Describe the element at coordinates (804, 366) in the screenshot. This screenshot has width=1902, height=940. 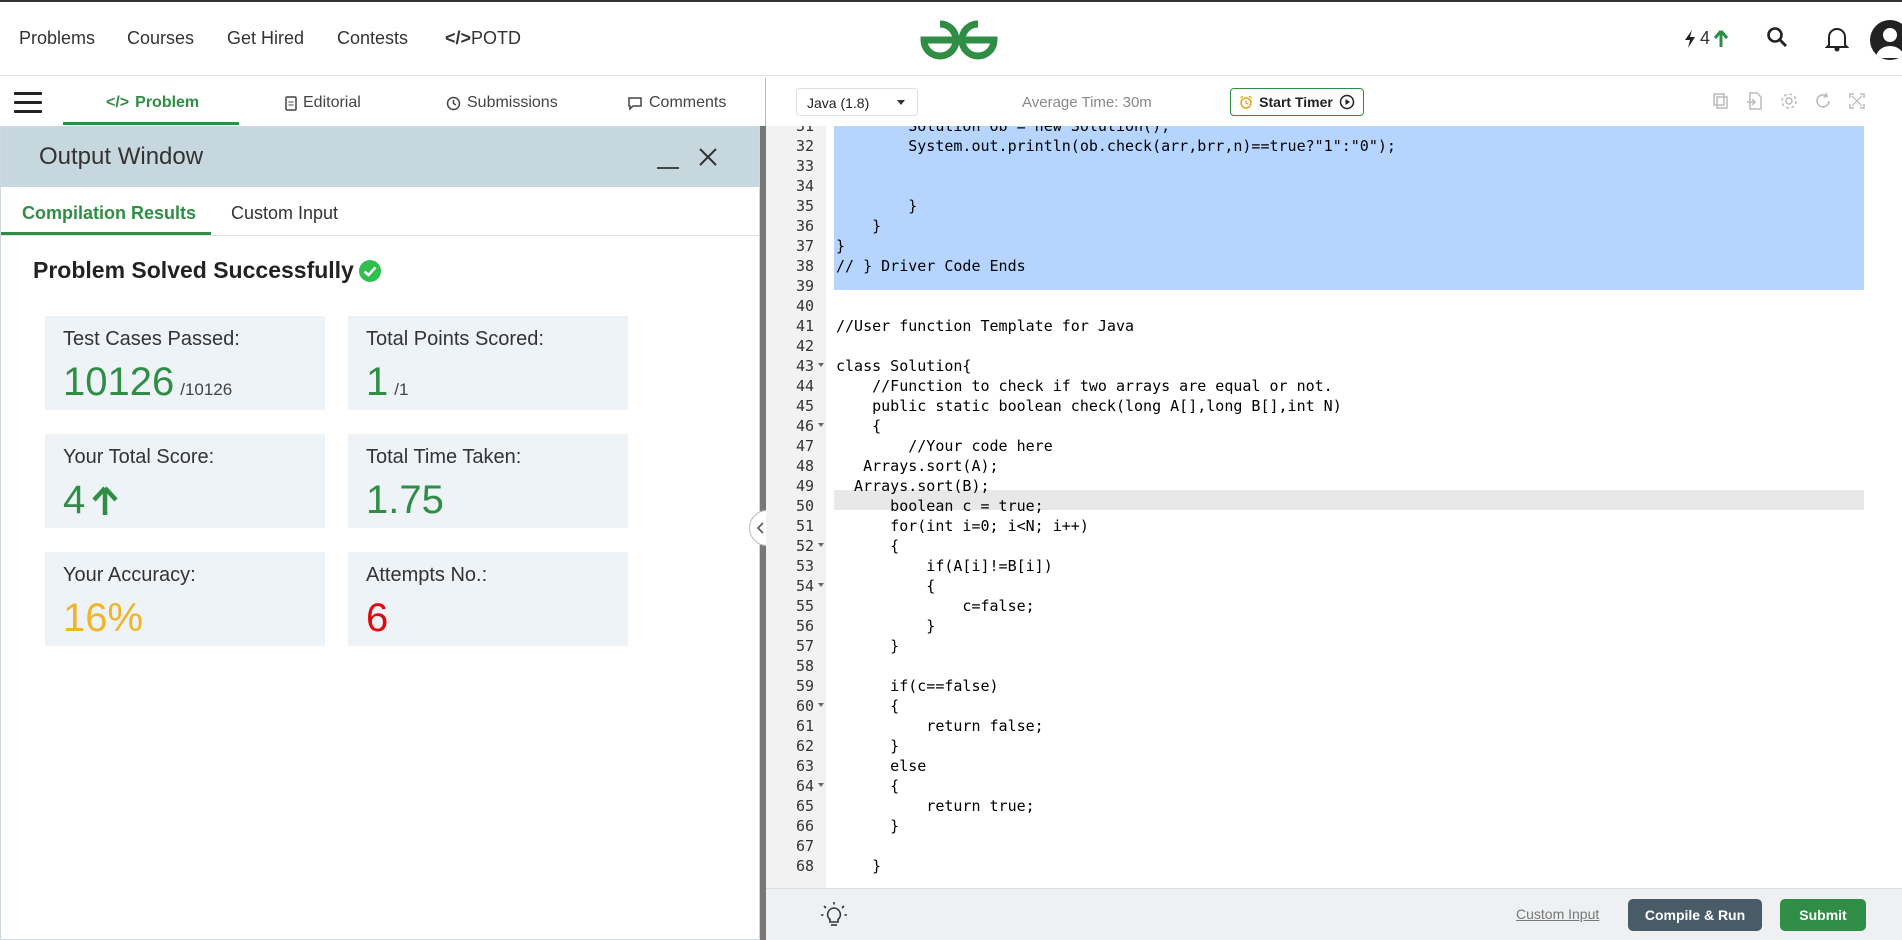
I see `line-number: 43` at that location.